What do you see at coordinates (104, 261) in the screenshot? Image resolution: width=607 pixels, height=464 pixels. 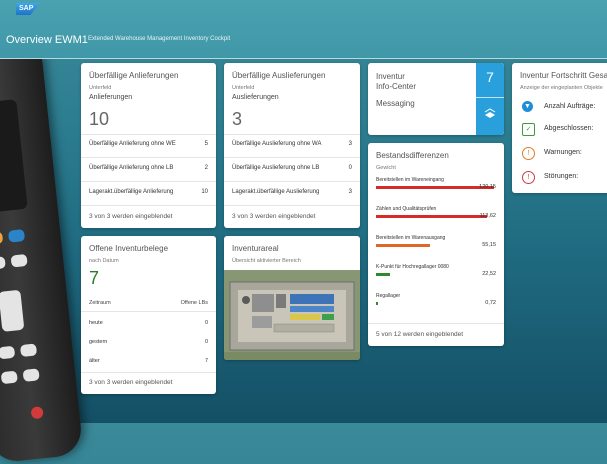 I see `card-subtitle: nach Datum` at bounding box center [104, 261].